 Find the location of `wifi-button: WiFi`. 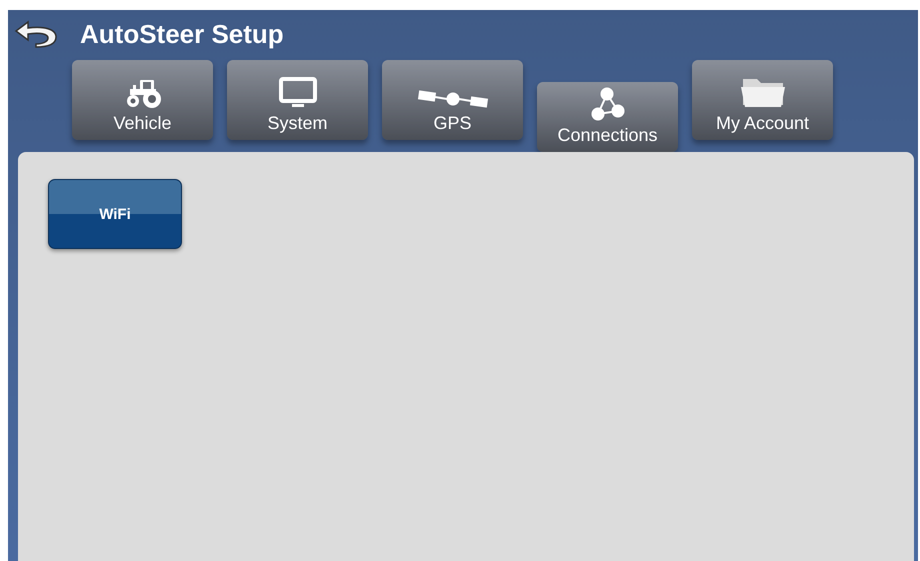

wifi-button: WiFi is located at coordinates (115, 214).